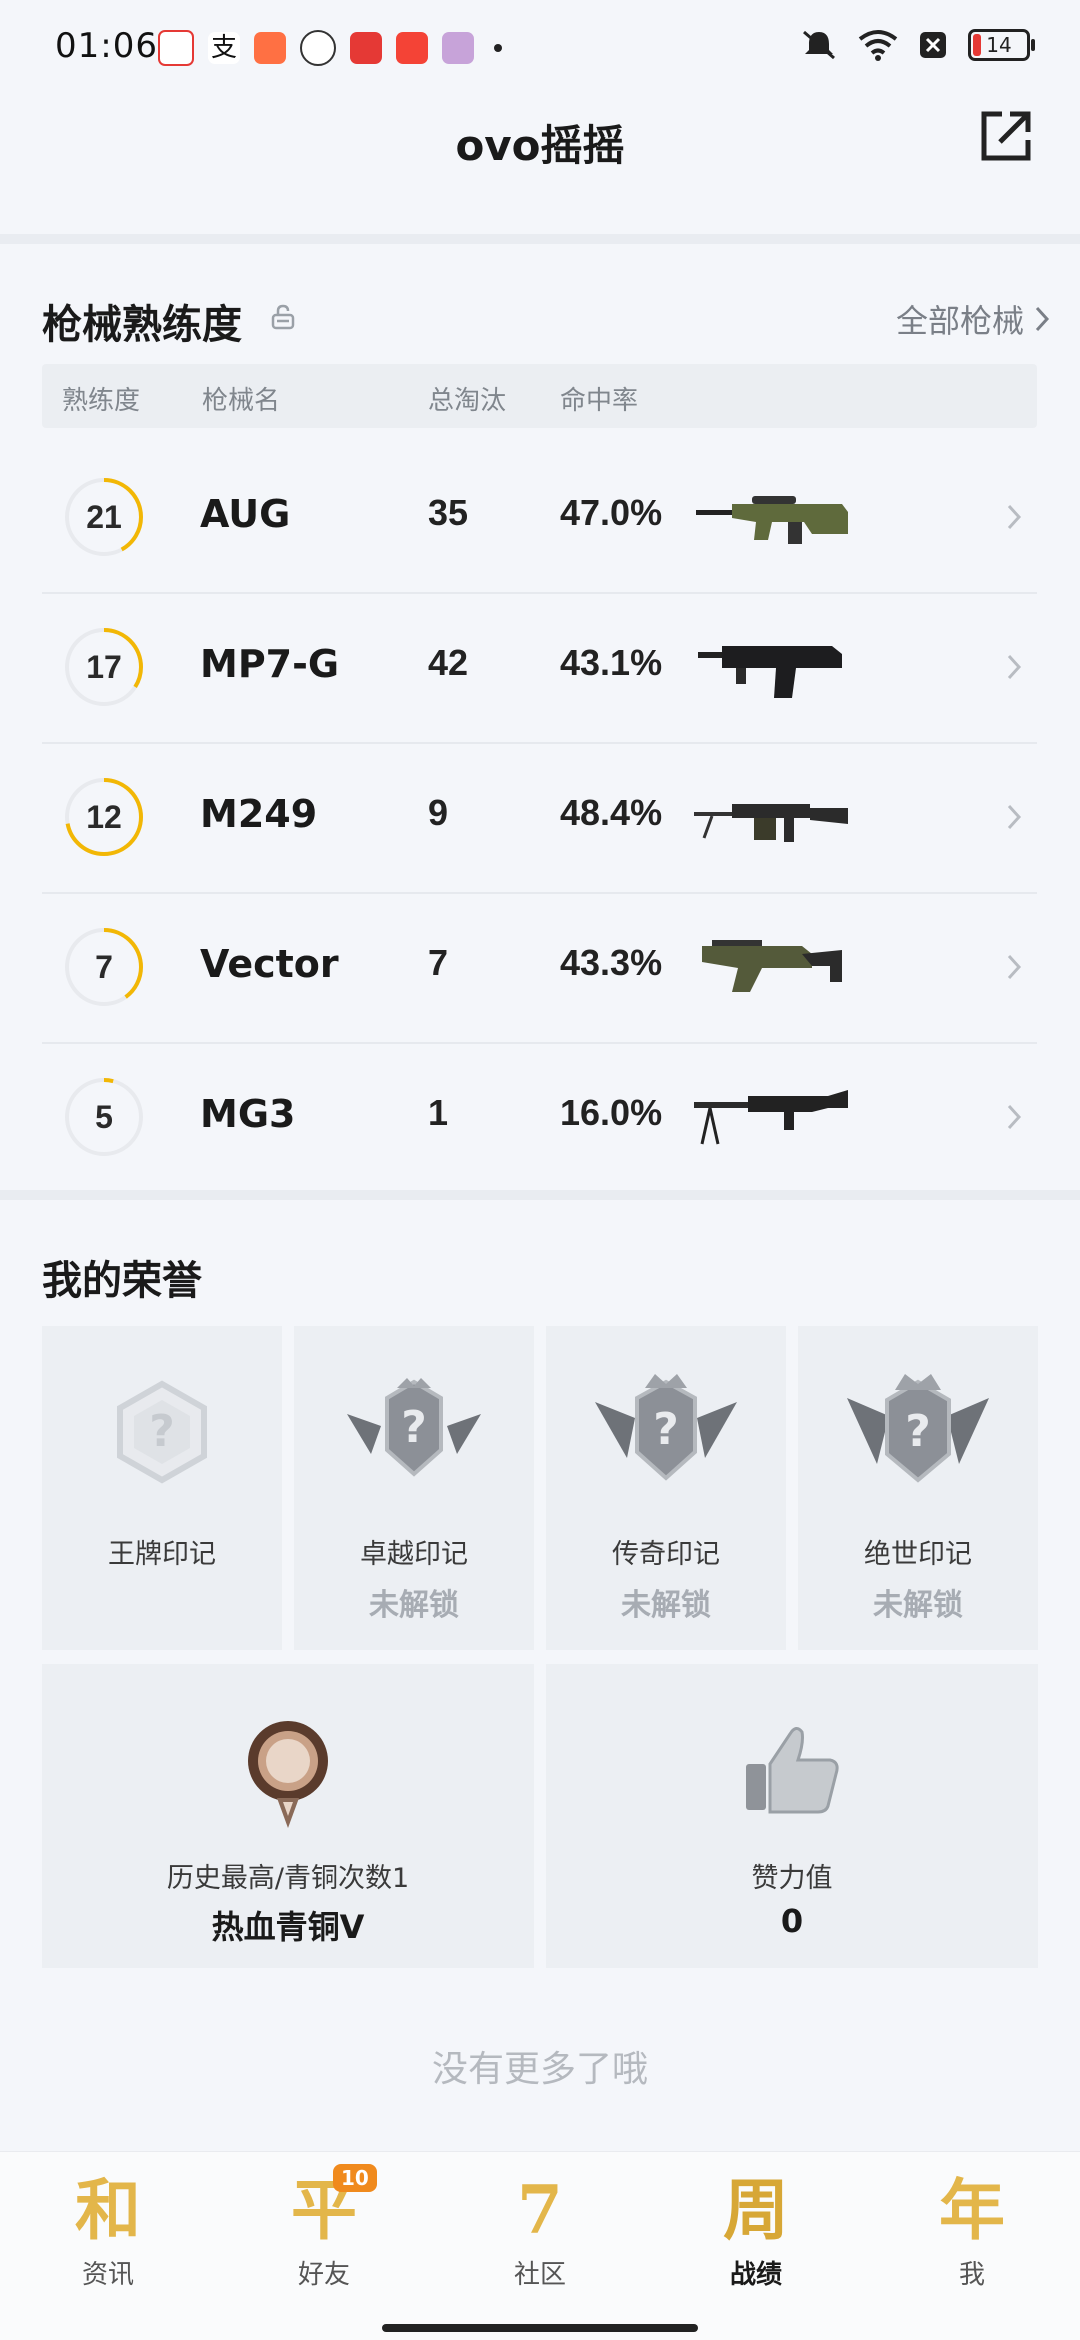 Image resolution: width=1080 pixels, height=2340 pixels. Describe the element at coordinates (772, 520) in the screenshot. I see `aug-rifle-icon` at that location.